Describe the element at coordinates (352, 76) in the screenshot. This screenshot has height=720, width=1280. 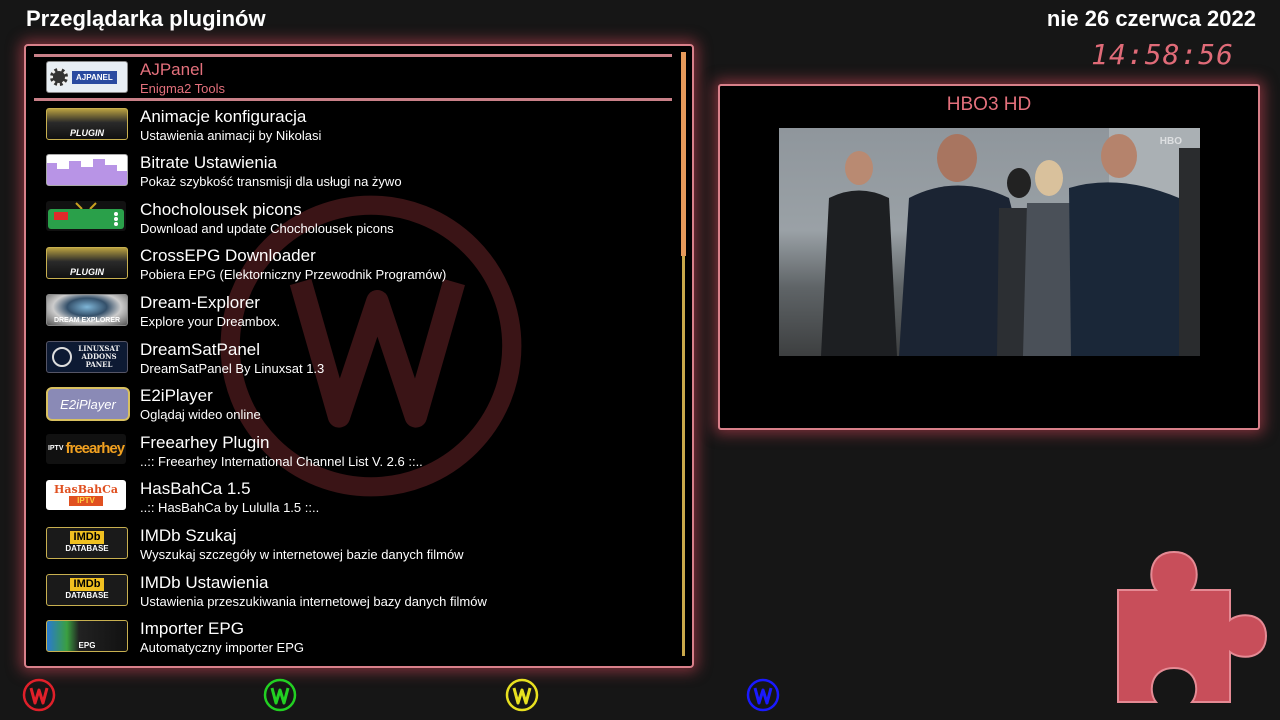
I see `plugin-item-ajpanel: AJPANEL AJPanel Enigma2 Tools` at that location.